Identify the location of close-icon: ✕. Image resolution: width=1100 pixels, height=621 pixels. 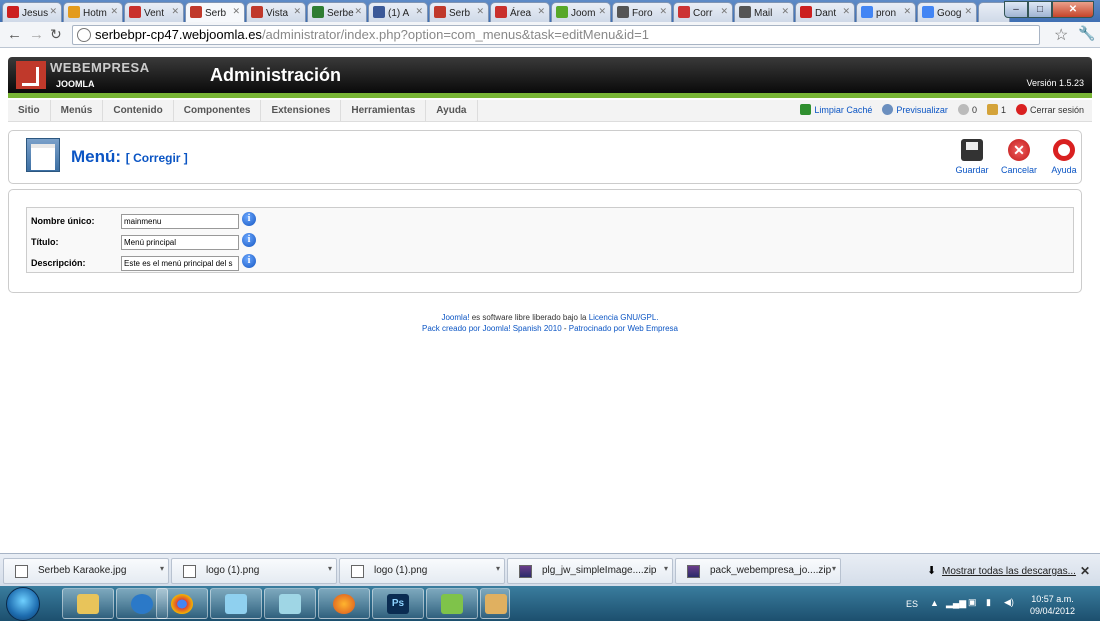
(1085, 571).